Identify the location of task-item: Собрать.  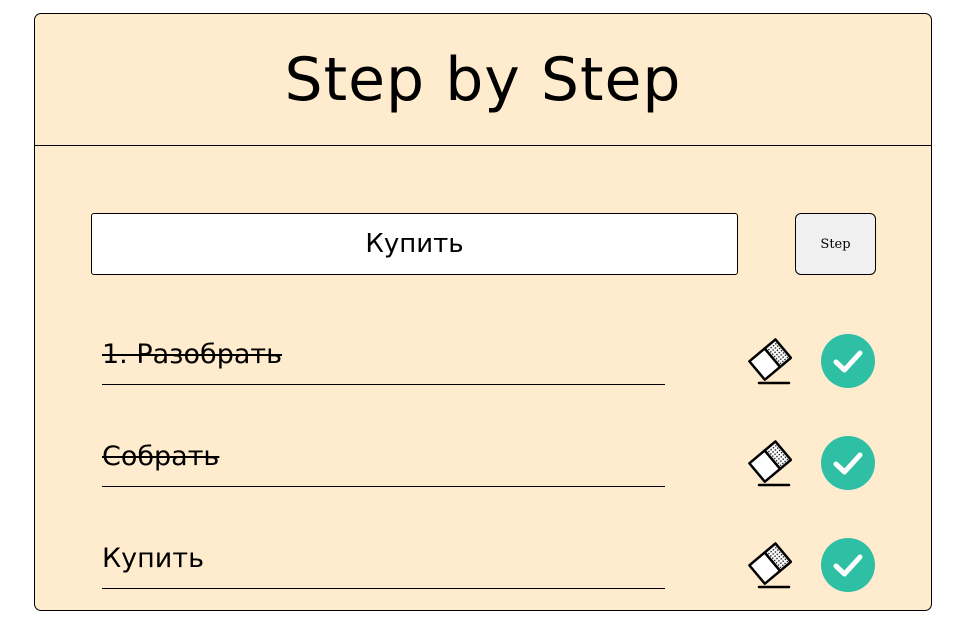
(483, 459).